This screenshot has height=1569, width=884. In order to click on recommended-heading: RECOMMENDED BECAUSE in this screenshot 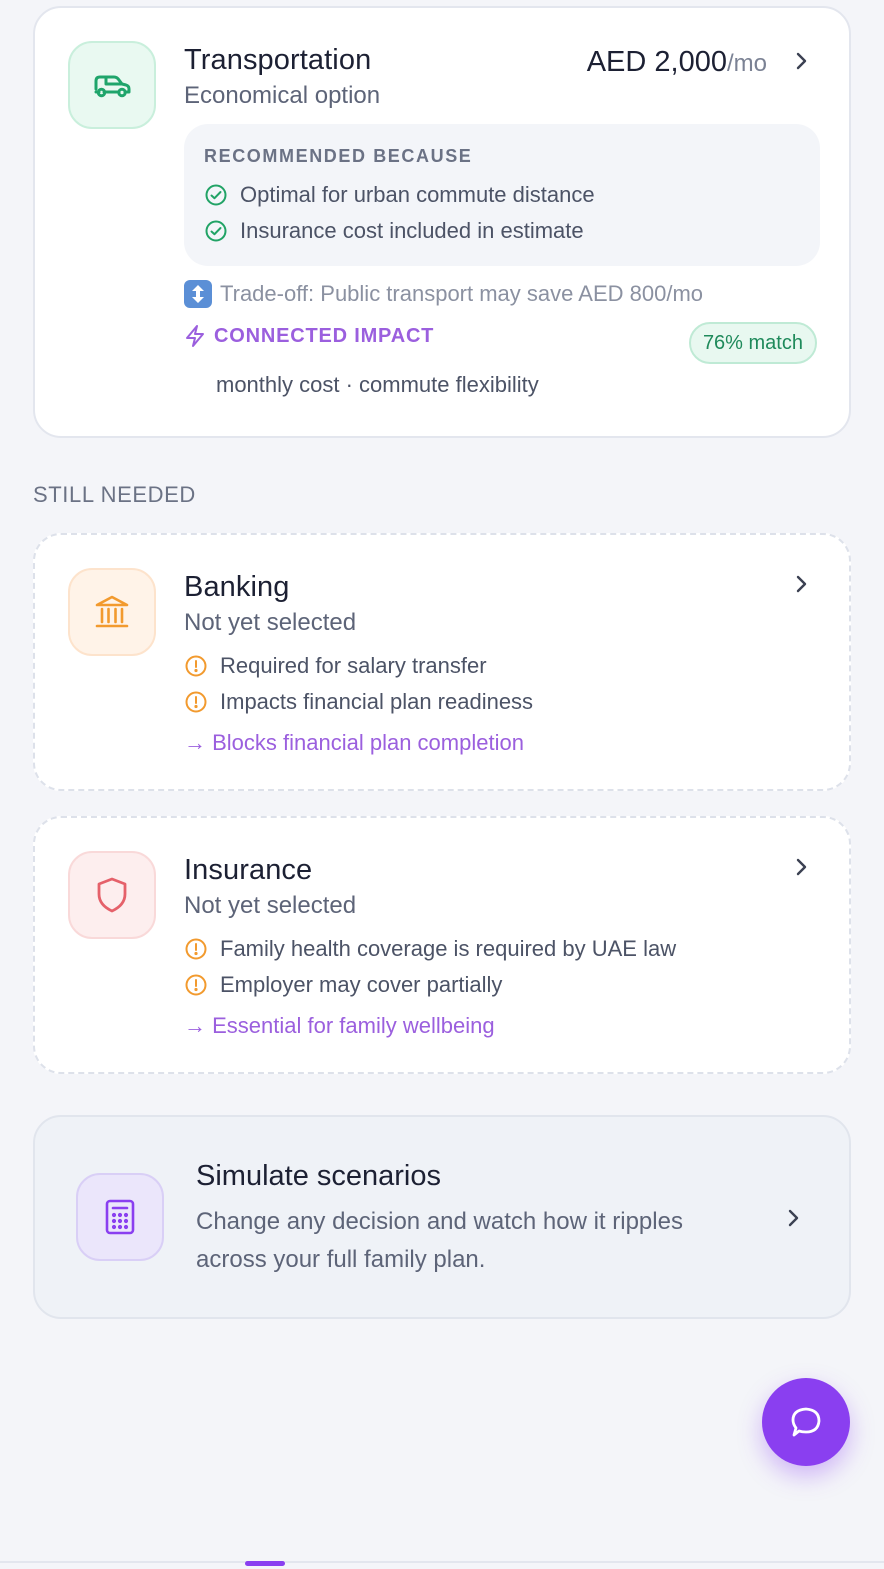, I will do `click(338, 156)`.